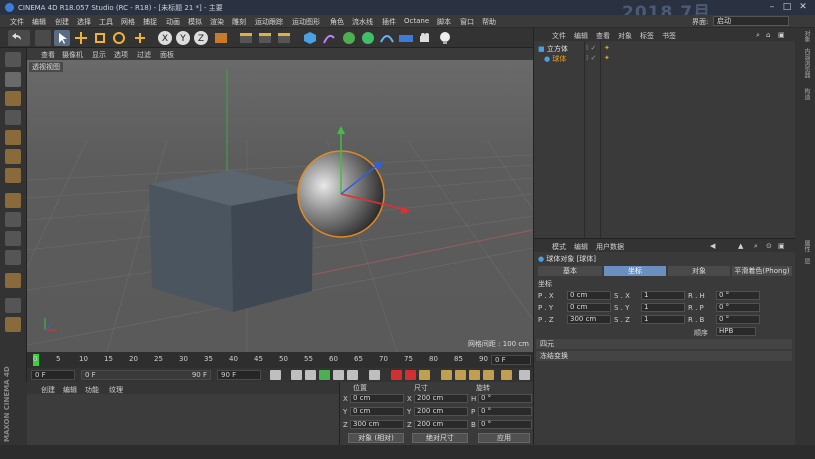  I want to click on lock-icon: ⊙, so click(769, 246).